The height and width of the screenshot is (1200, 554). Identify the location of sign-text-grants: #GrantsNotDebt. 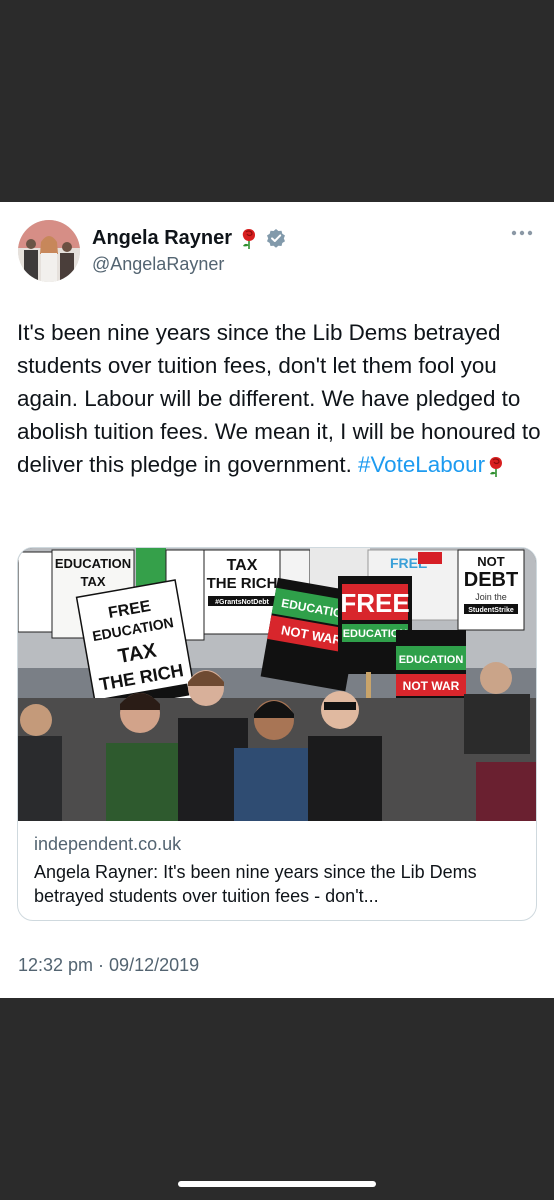
(242, 602).